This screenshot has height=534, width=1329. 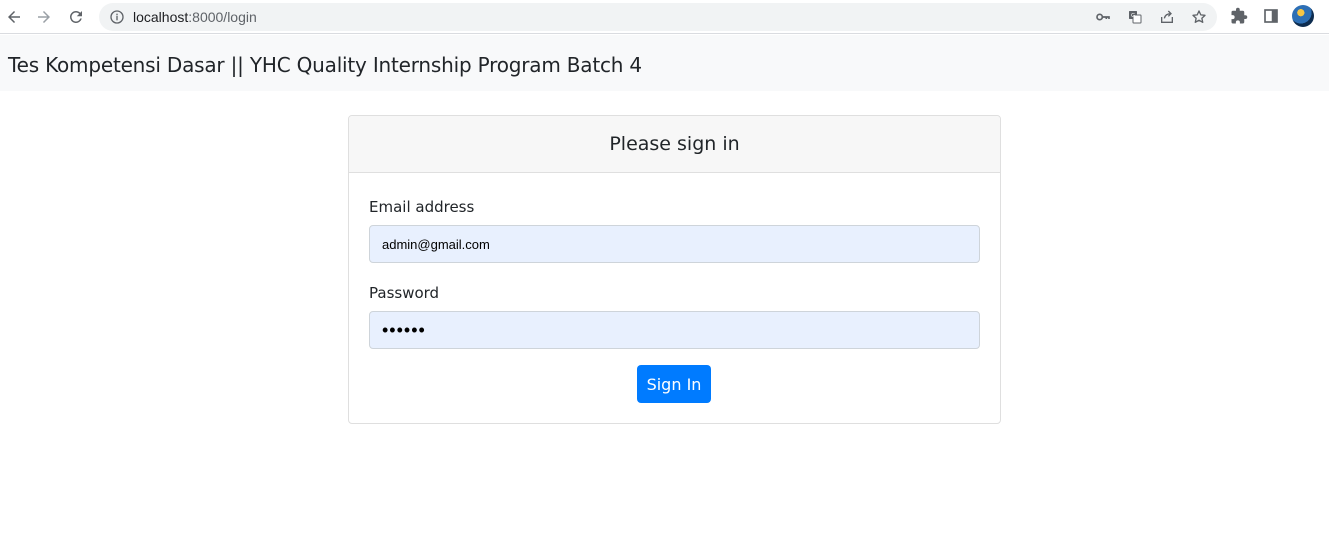 What do you see at coordinates (1239, 16) in the screenshot?
I see `puzzle-icon` at bounding box center [1239, 16].